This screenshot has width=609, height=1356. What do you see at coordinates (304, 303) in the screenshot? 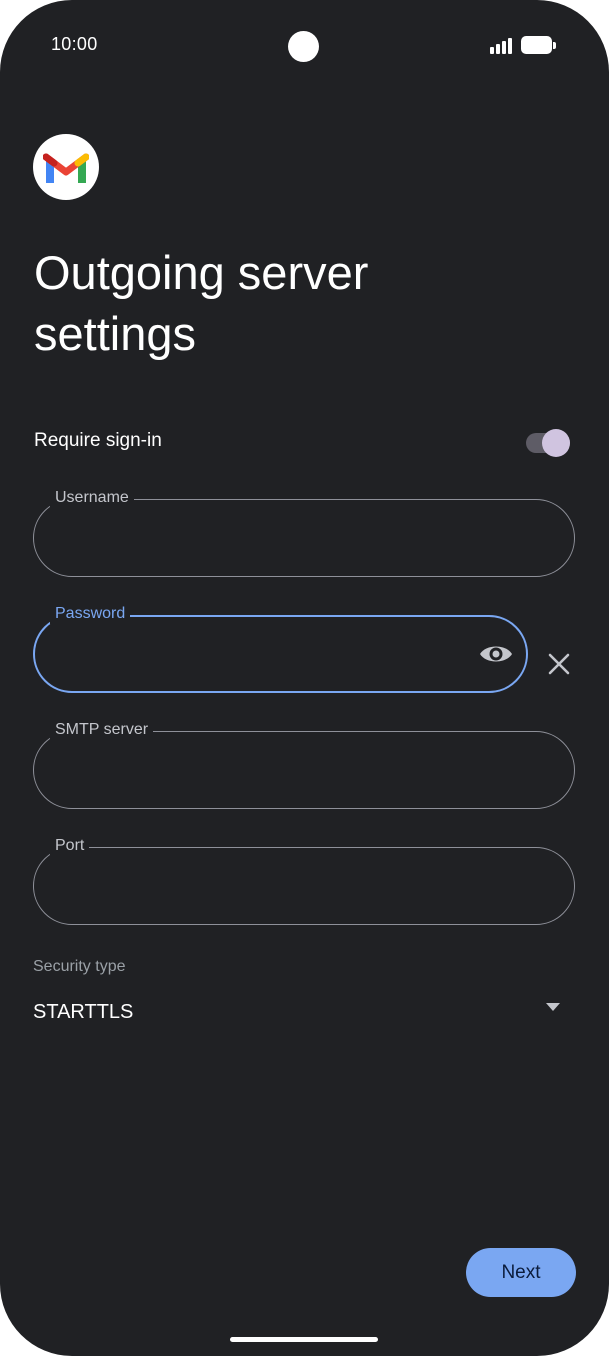
I see `page-title: Outgoing server settings` at bounding box center [304, 303].